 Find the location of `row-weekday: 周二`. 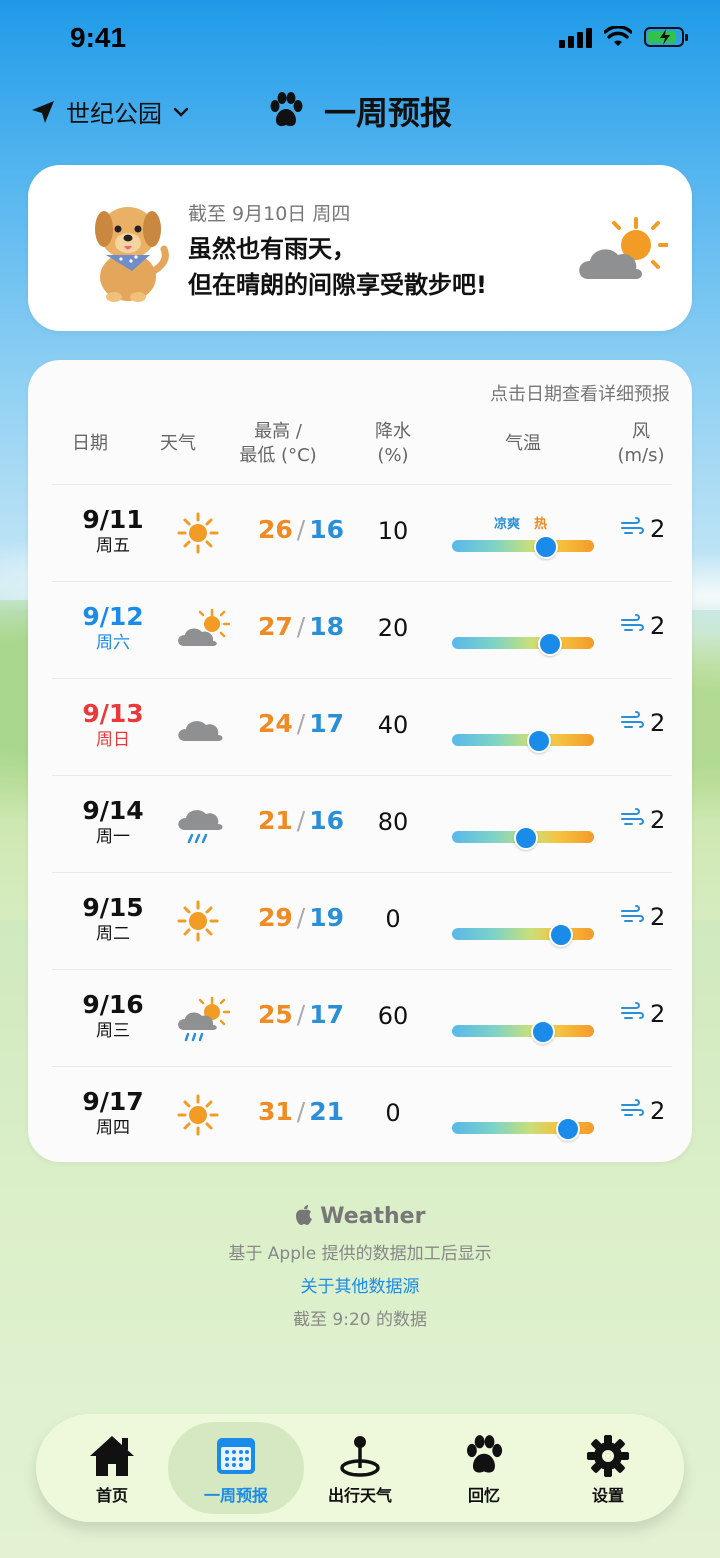

row-weekday: 周二 is located at coordinates (113, 934).